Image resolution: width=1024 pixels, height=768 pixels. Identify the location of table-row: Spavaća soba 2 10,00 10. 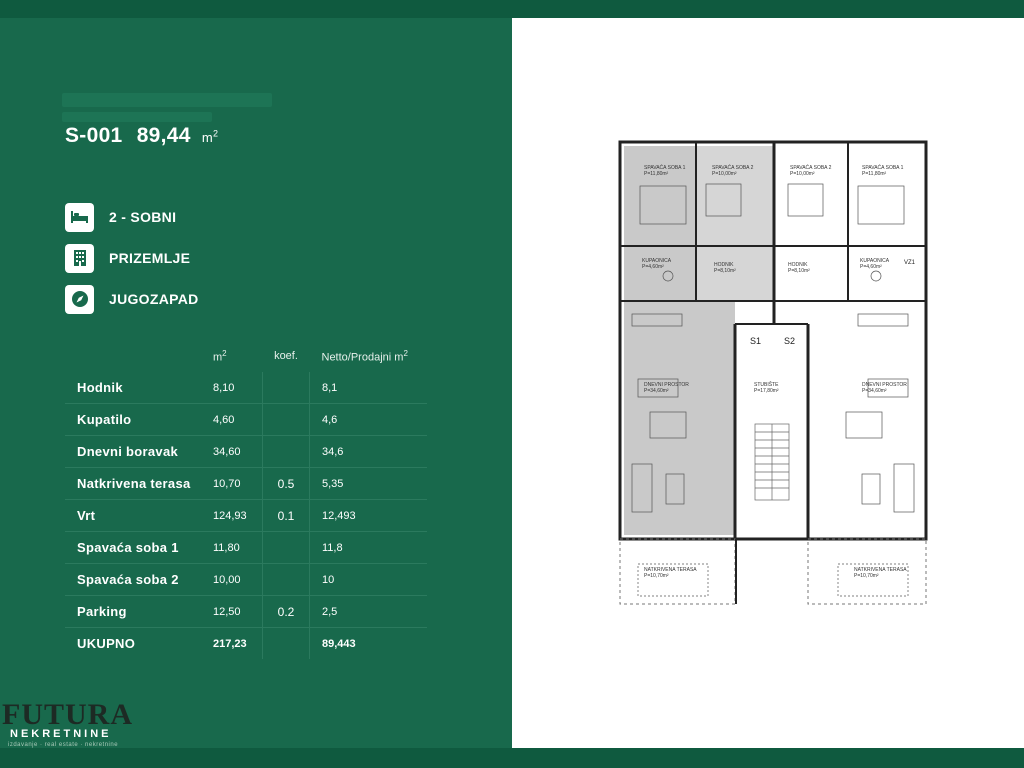
(246, 579).